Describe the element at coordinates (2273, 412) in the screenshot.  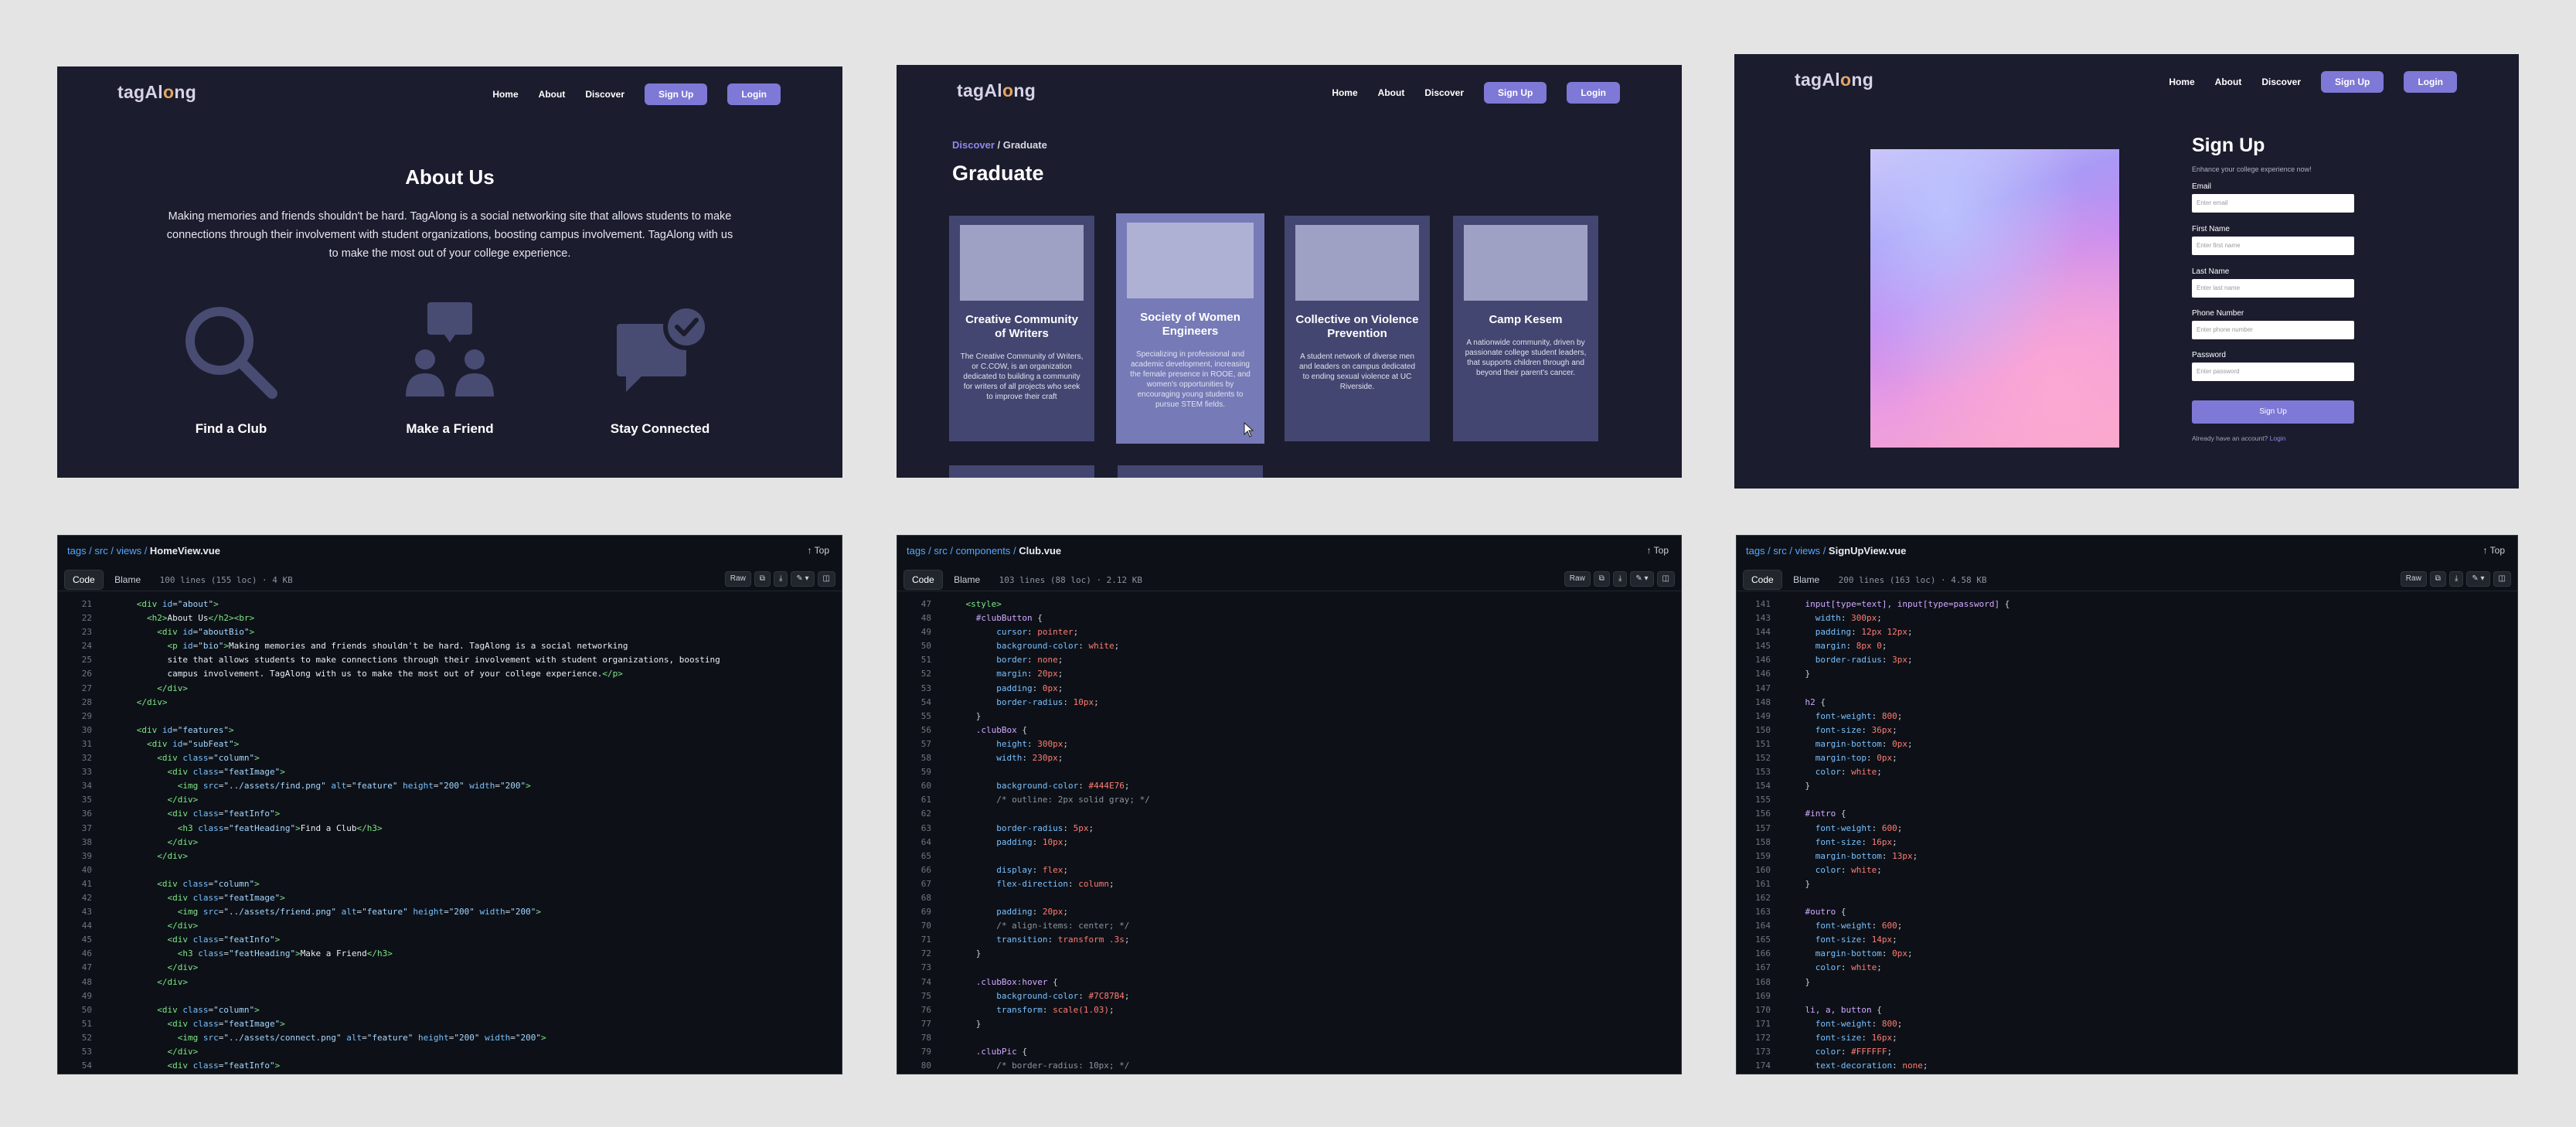
I see `submit-signup-button: Sign Up` at that location.